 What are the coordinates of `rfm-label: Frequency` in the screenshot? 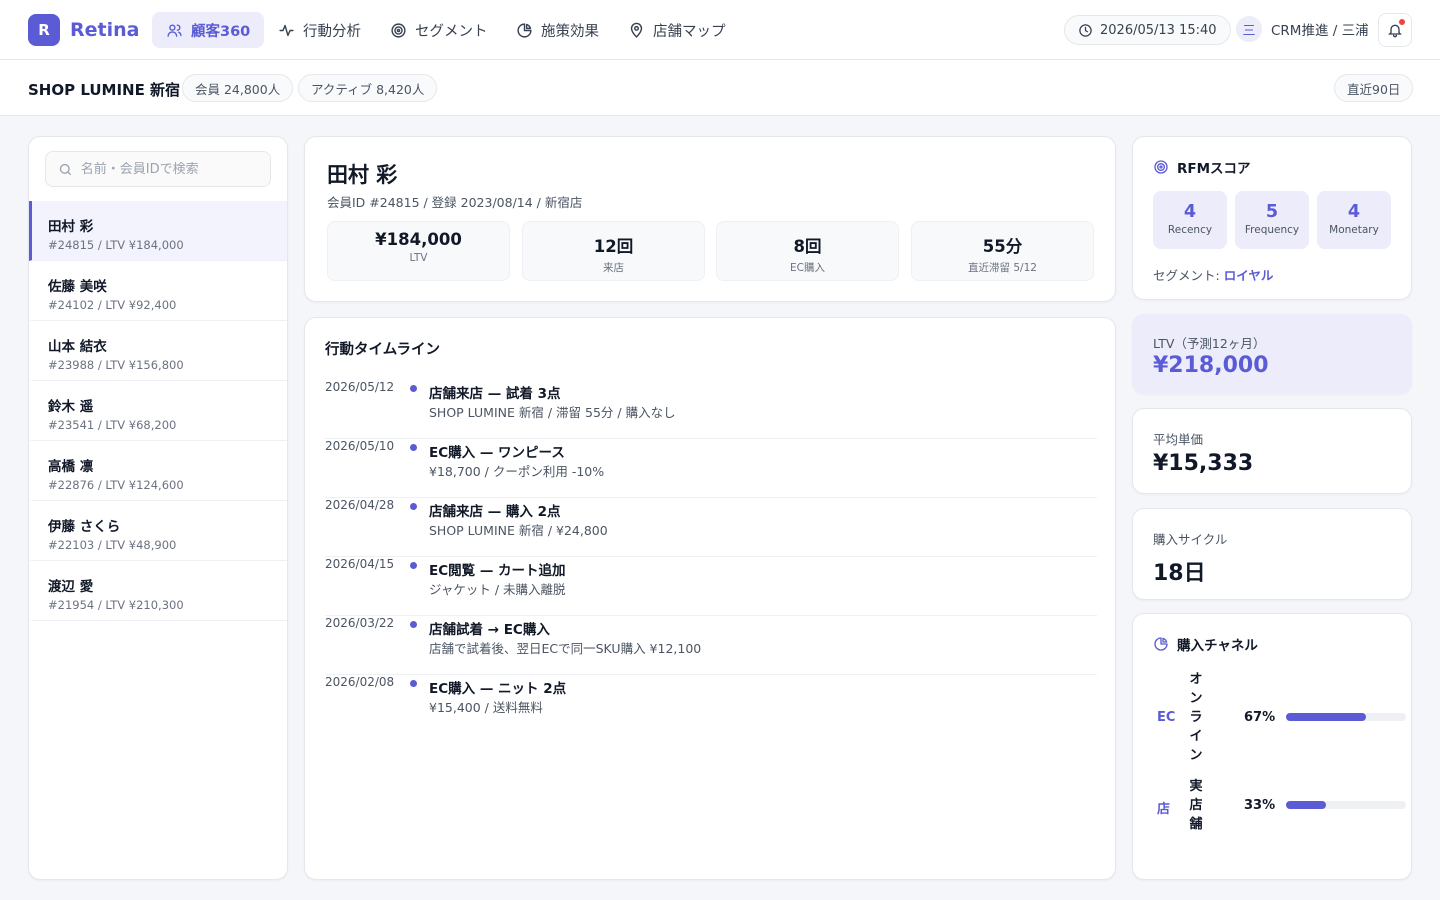 It's located at (1272, 230).